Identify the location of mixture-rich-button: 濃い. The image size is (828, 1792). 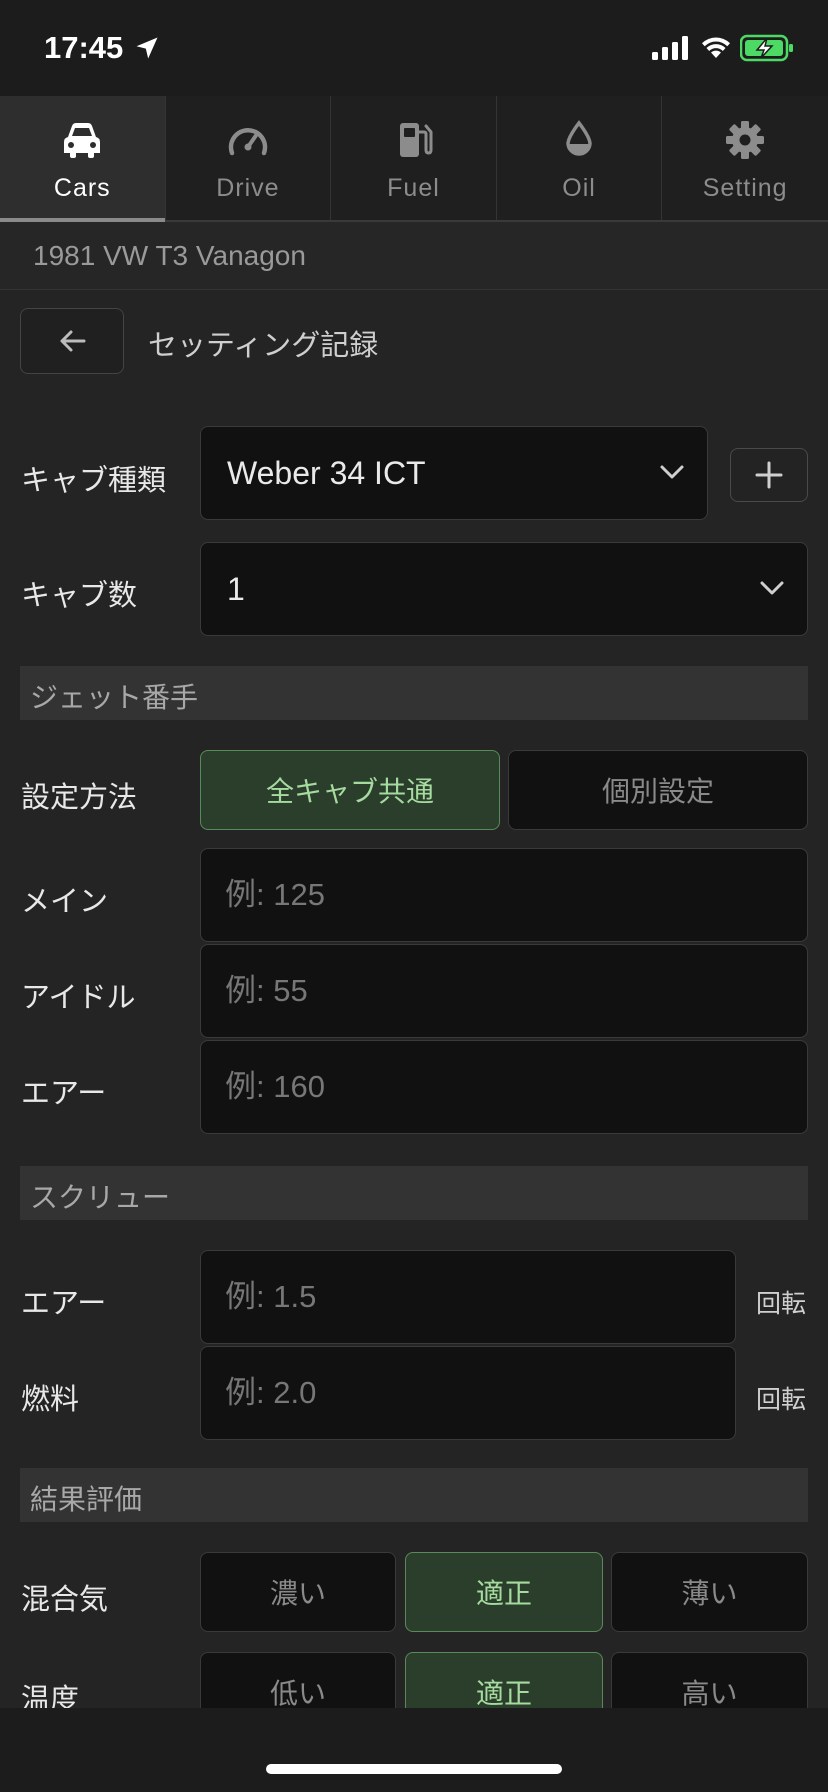
(298, 1592).